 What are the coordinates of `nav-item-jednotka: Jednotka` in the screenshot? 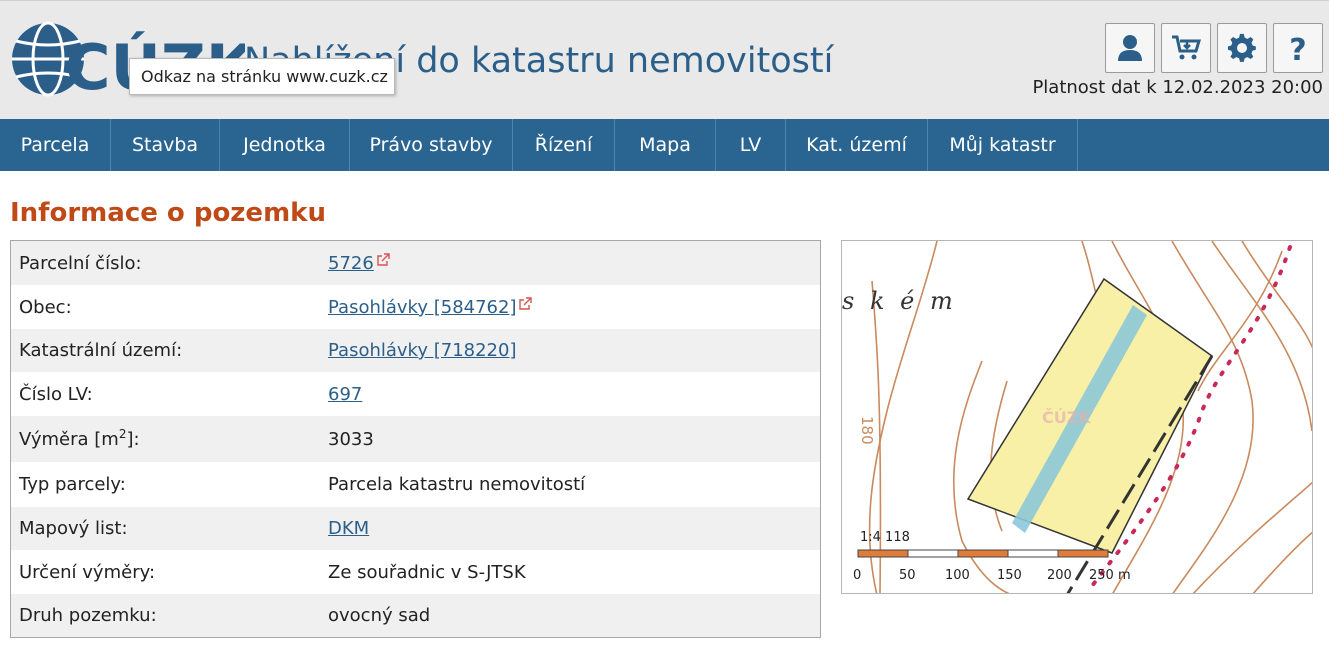 It's located at (285, 145).